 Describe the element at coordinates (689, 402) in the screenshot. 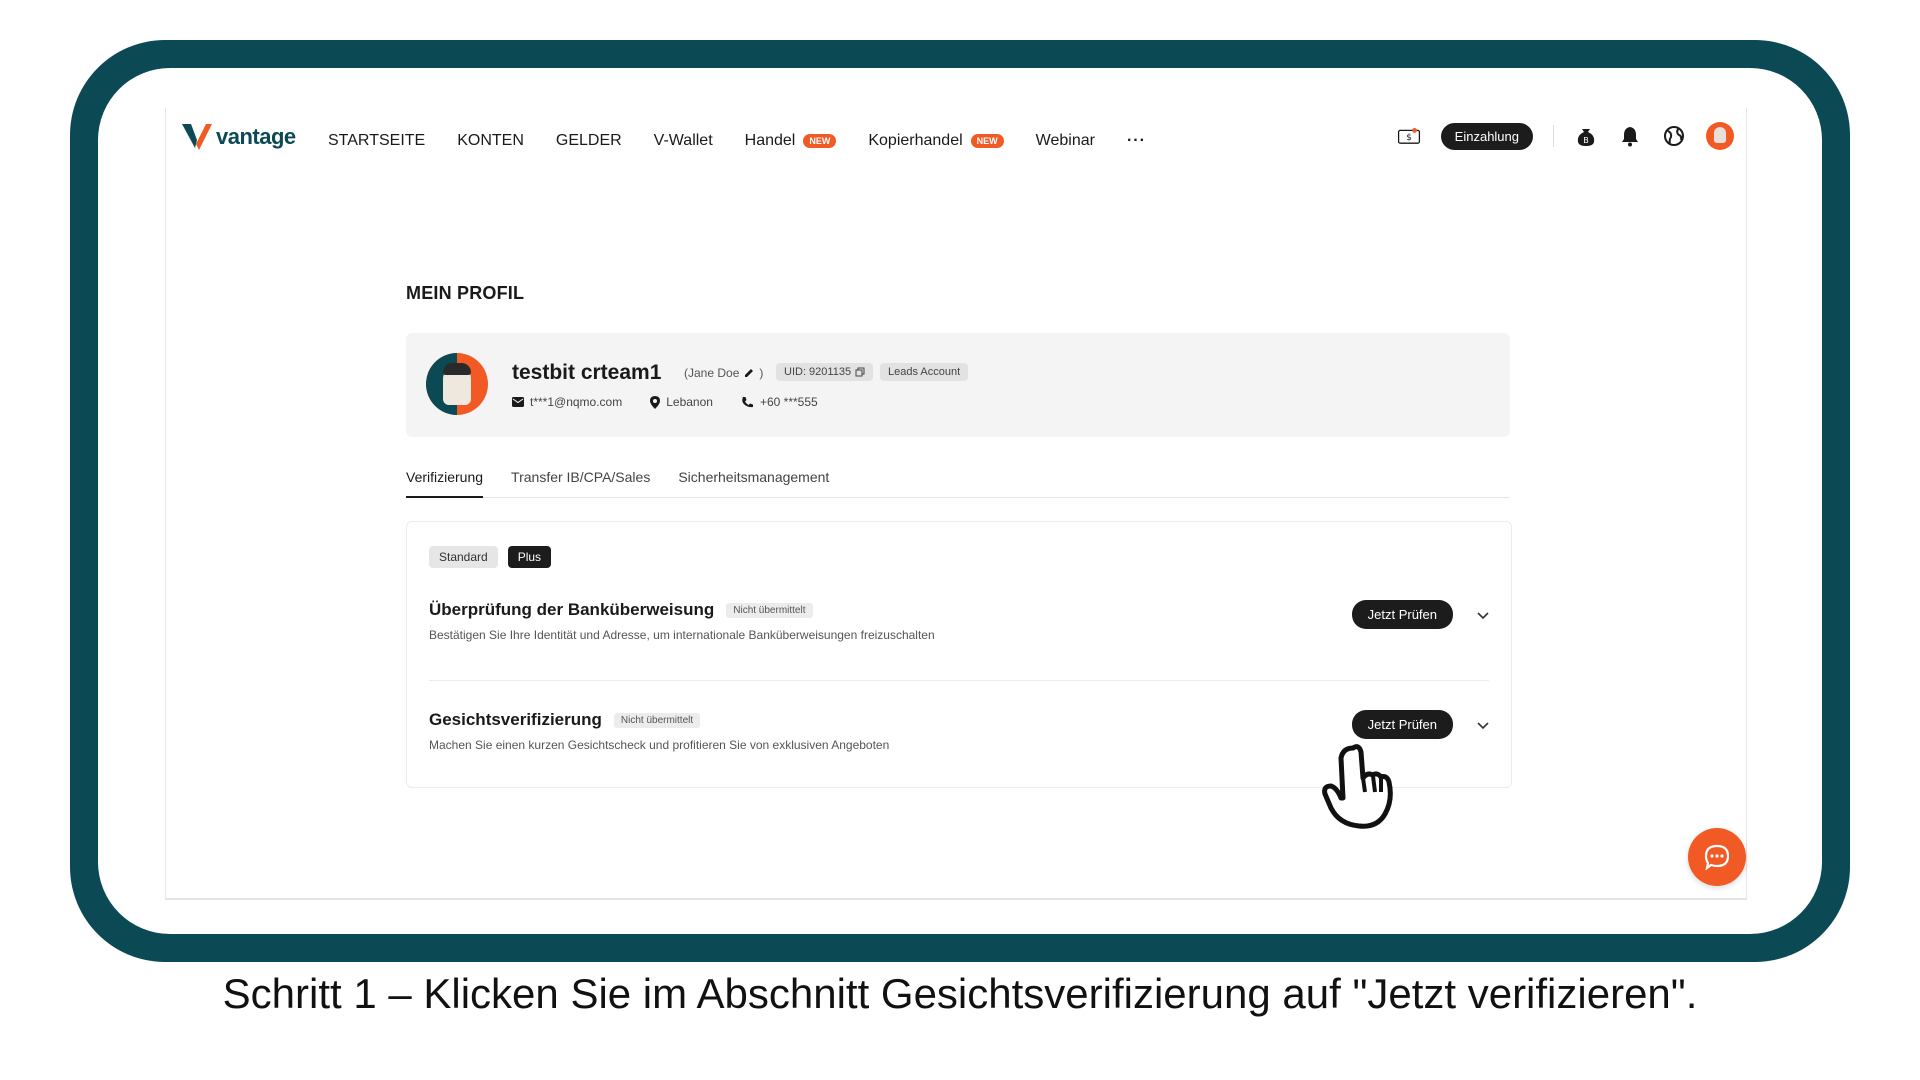

I see `country-text: Lebanon` at that location.